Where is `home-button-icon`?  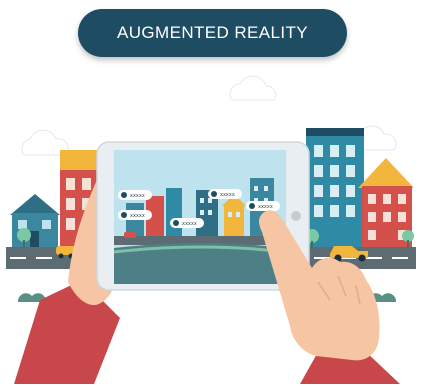 home-button-icon is located at coordinates (296, 216).